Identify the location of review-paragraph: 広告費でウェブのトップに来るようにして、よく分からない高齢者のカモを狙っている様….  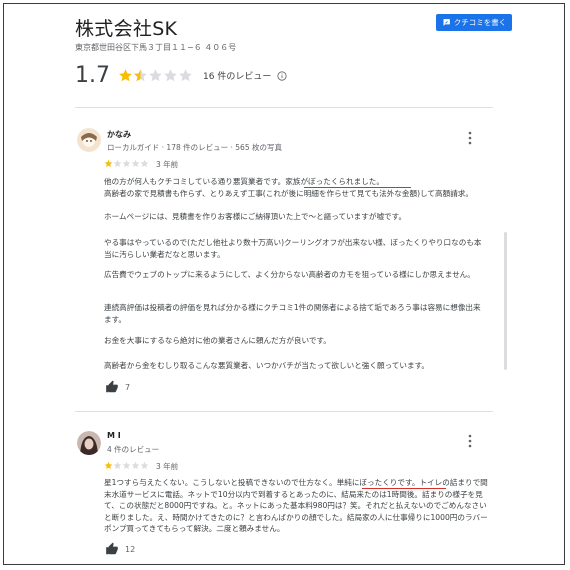
(289, 274).